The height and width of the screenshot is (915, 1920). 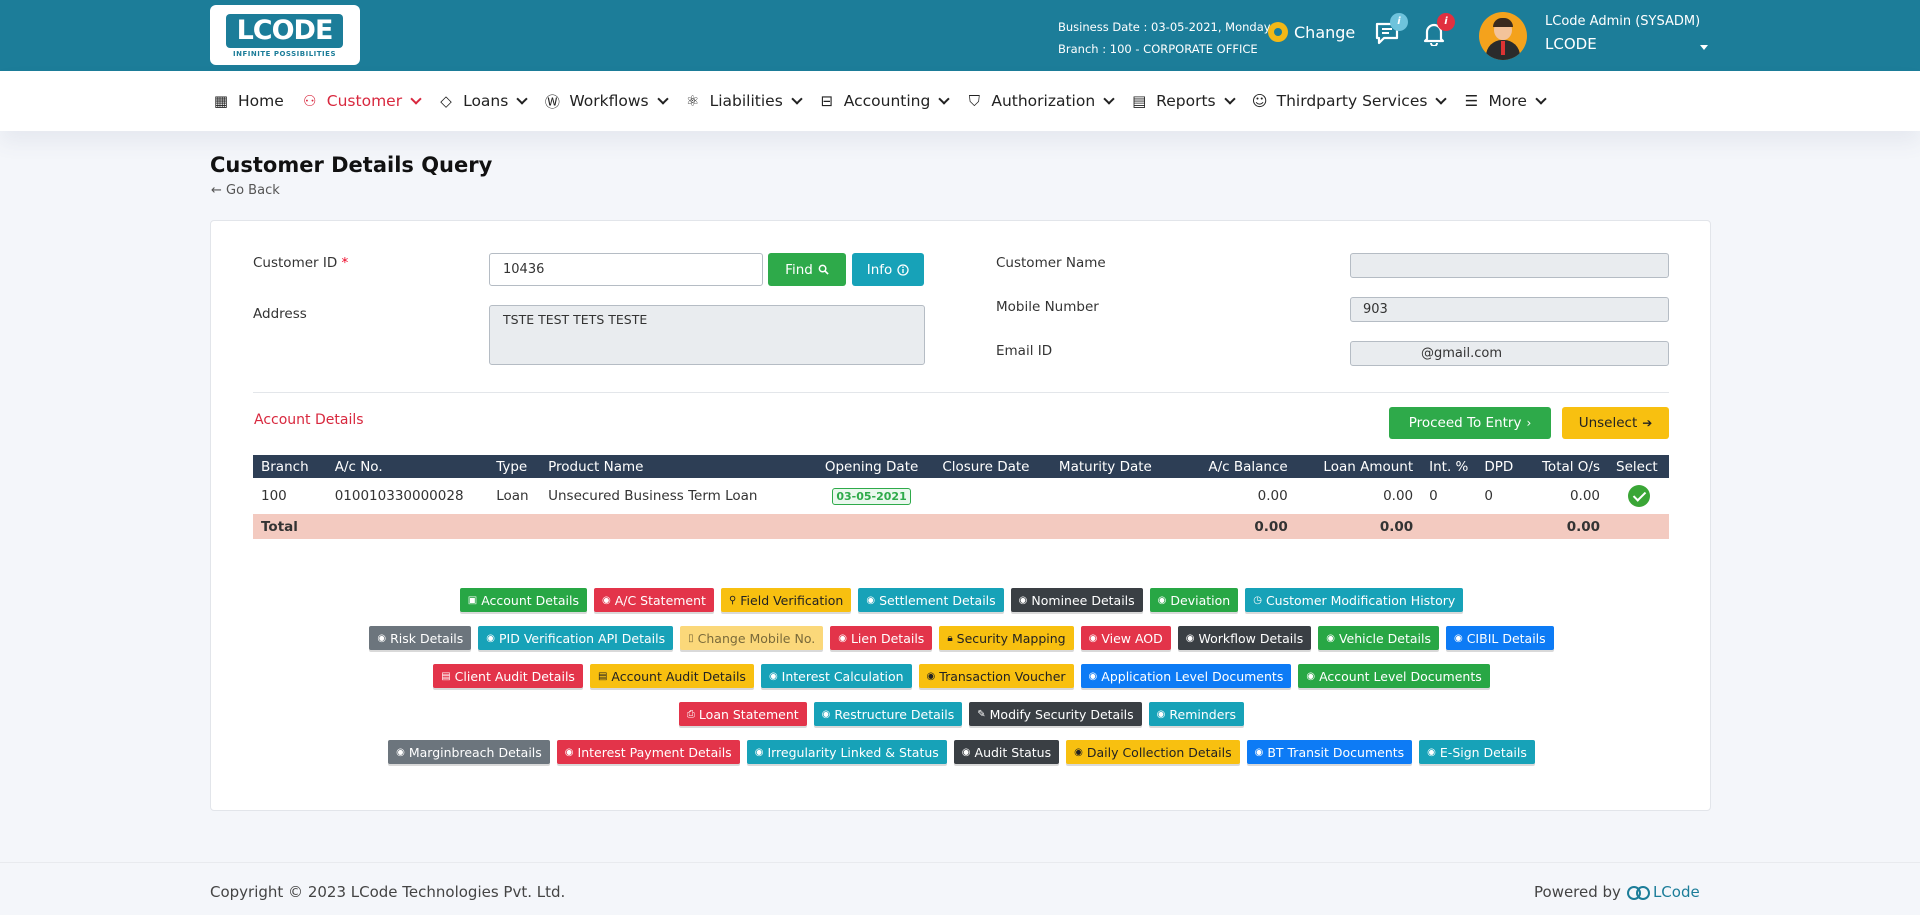 I want to click on loan-statement-button: ⎙ Loan Statement, so click(x=742, y=714).